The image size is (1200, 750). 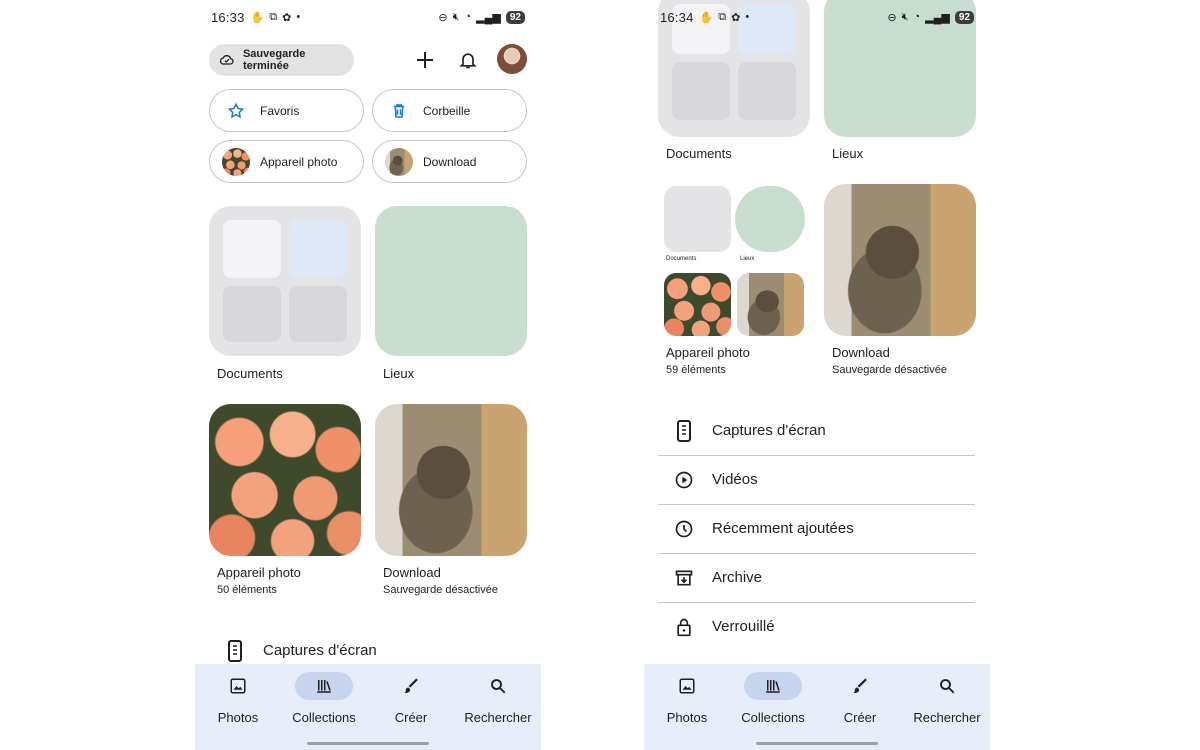 I want to click on list-item-recent: Récemment ajoutées, so click(x=816, y=528).